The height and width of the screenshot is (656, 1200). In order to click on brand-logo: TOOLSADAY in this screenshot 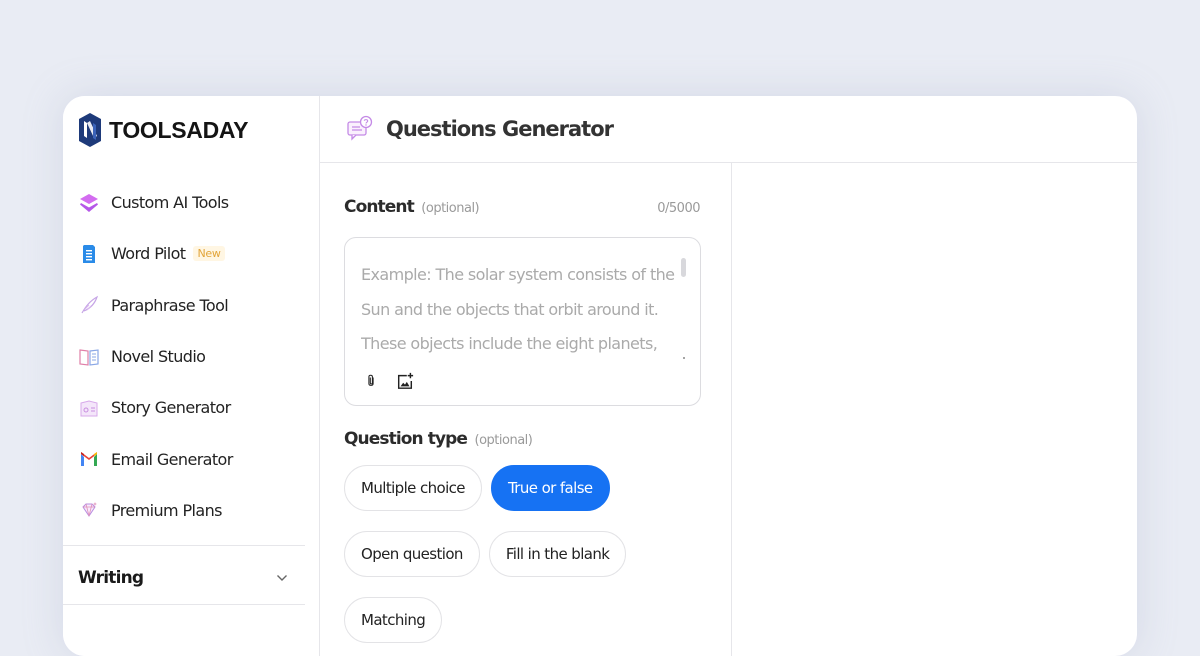, I will do `click(163, 130)`.